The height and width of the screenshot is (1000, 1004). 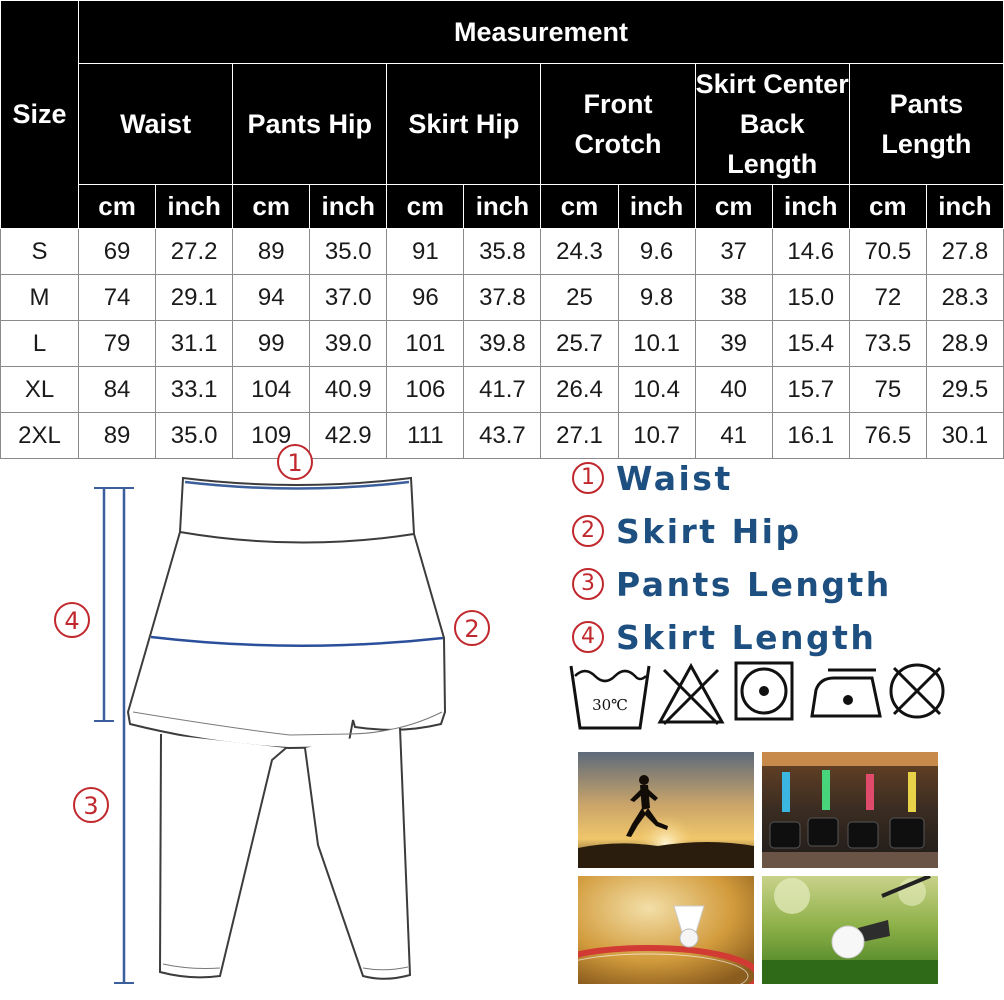 I want to click on legend-label: Skirt Length, so click(x=746, y=637).